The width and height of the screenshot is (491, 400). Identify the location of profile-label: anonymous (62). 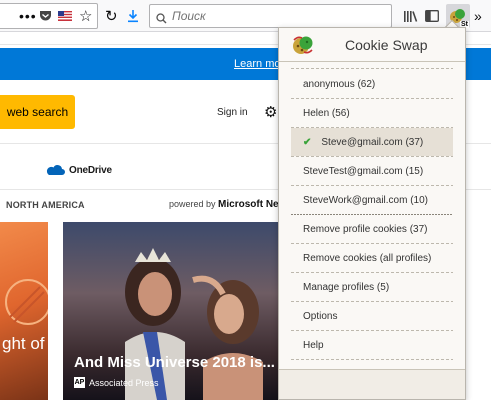
(339, 84).